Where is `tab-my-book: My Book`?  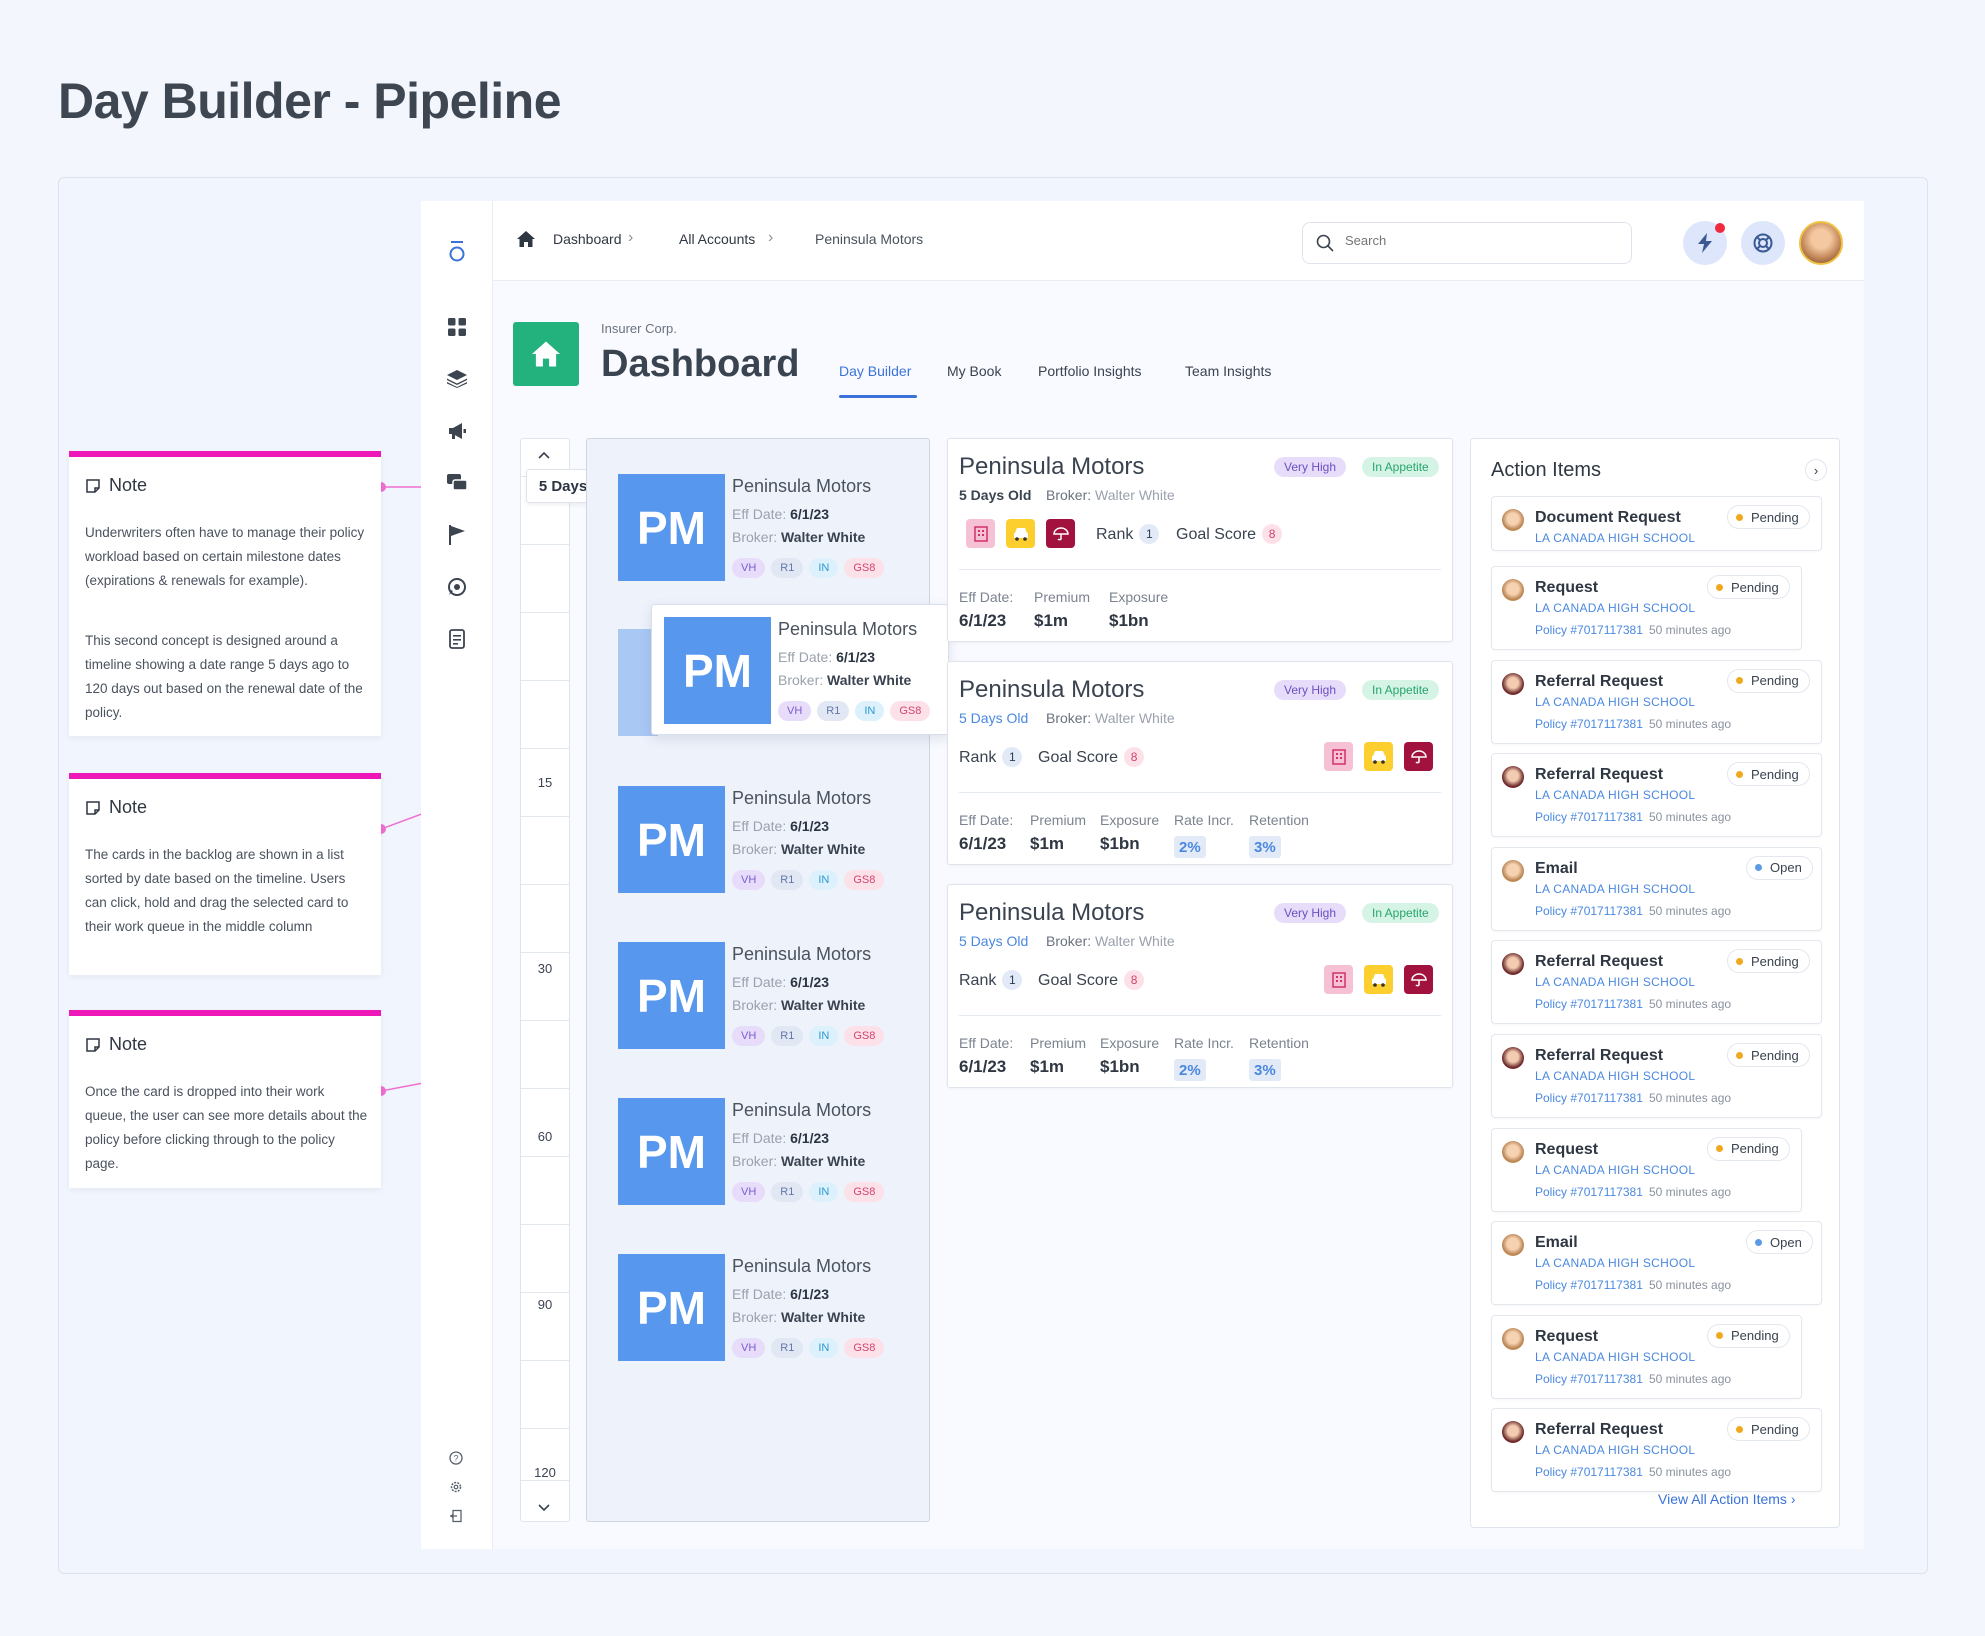 tab-my-book: My Book is located at coordinates (974, 371).